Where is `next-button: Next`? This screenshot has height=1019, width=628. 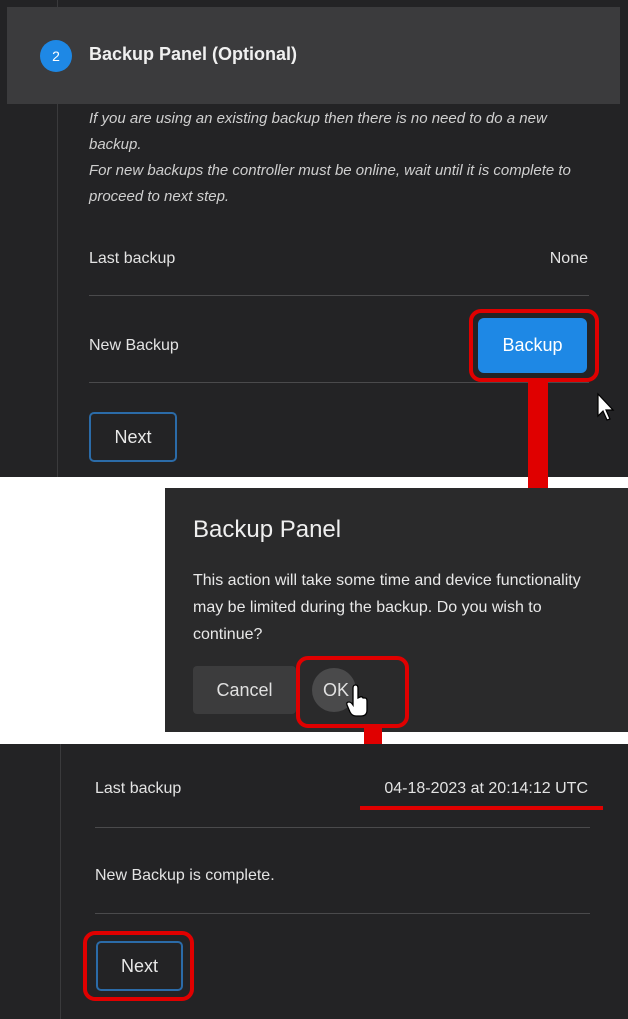 next-button: Next is located at coordinates (133, 437).